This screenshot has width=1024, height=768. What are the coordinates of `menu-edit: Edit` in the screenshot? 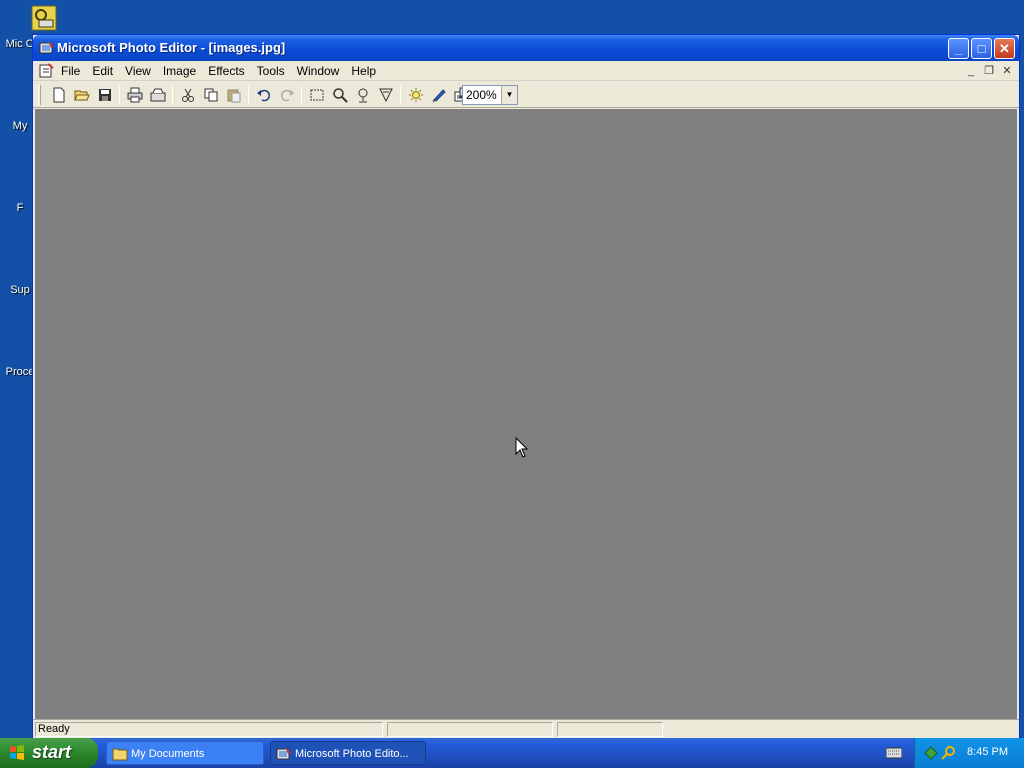 It's located at (102, 71).